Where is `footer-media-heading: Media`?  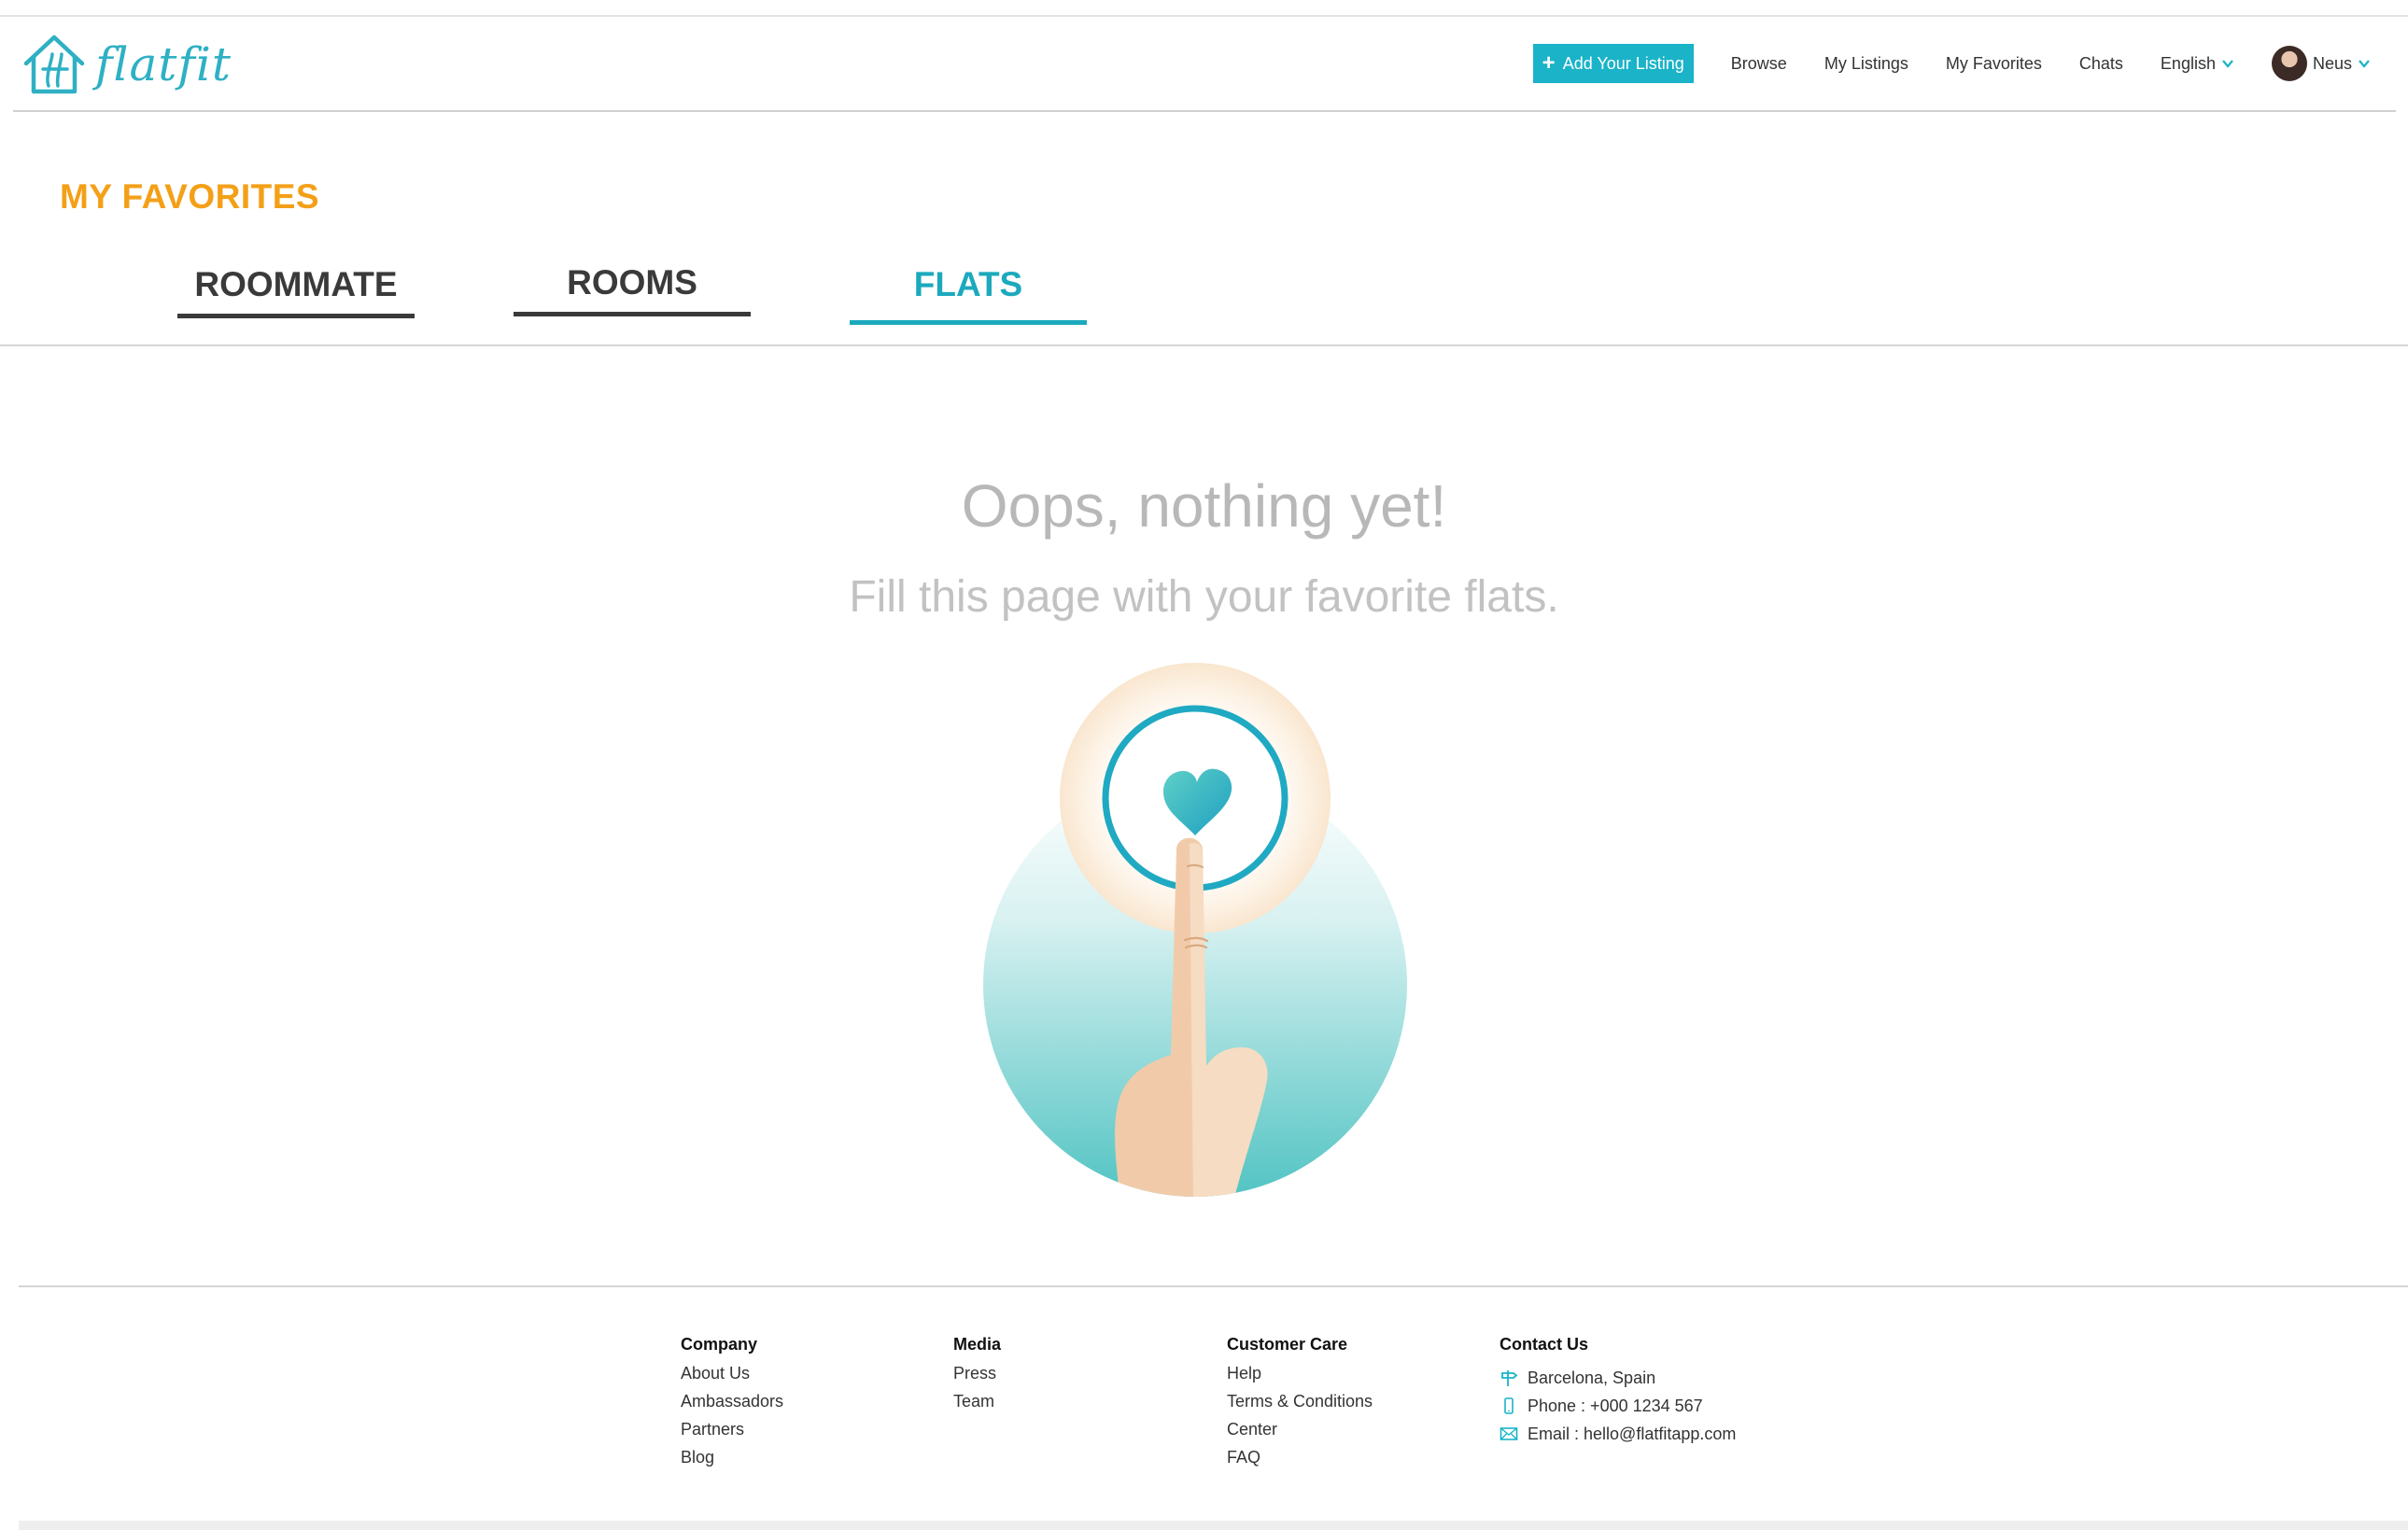 footer-media-heading: Media is located at coordinates (977, 1344).